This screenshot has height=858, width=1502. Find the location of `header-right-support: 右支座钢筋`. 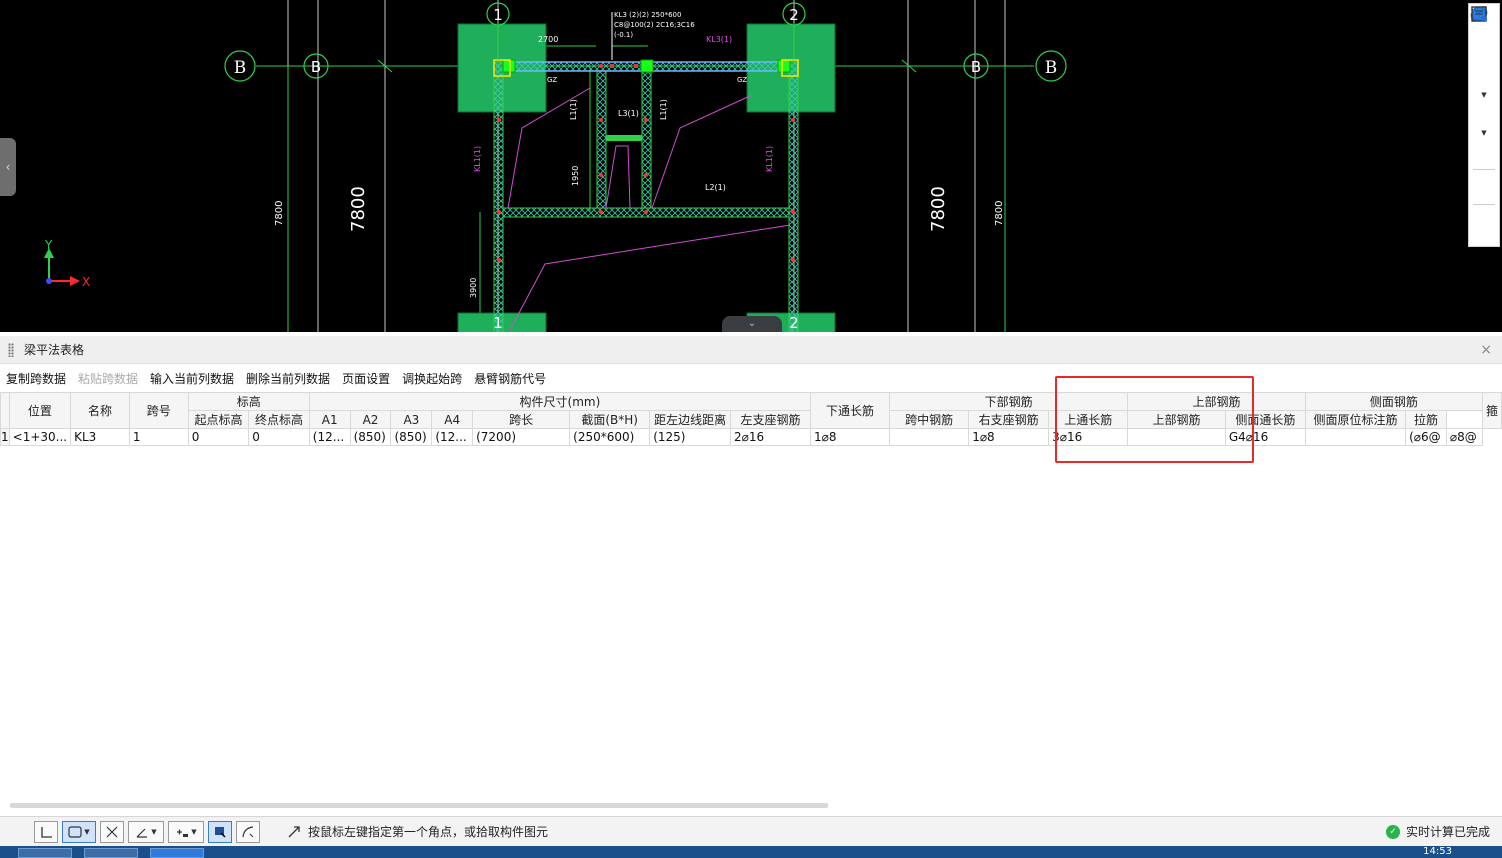

header-right-support: 右支座钢筋 is located at coordinates (1009, 419).